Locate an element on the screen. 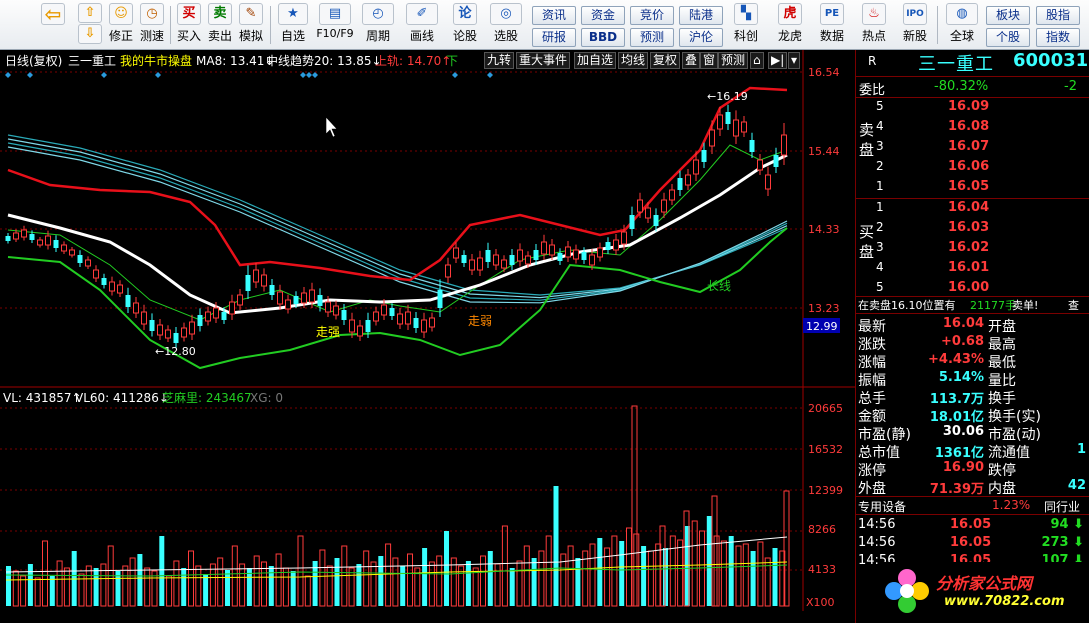 The height and width of the screenshot is (623, 1089). index-futures-button: 股指 is located at coordinates (1058, 15).